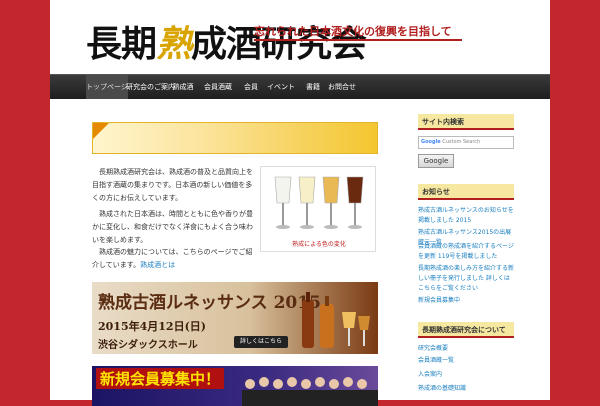  I want to click on member-recruit-banner: 新規会員募集中！, so click(235, 386).